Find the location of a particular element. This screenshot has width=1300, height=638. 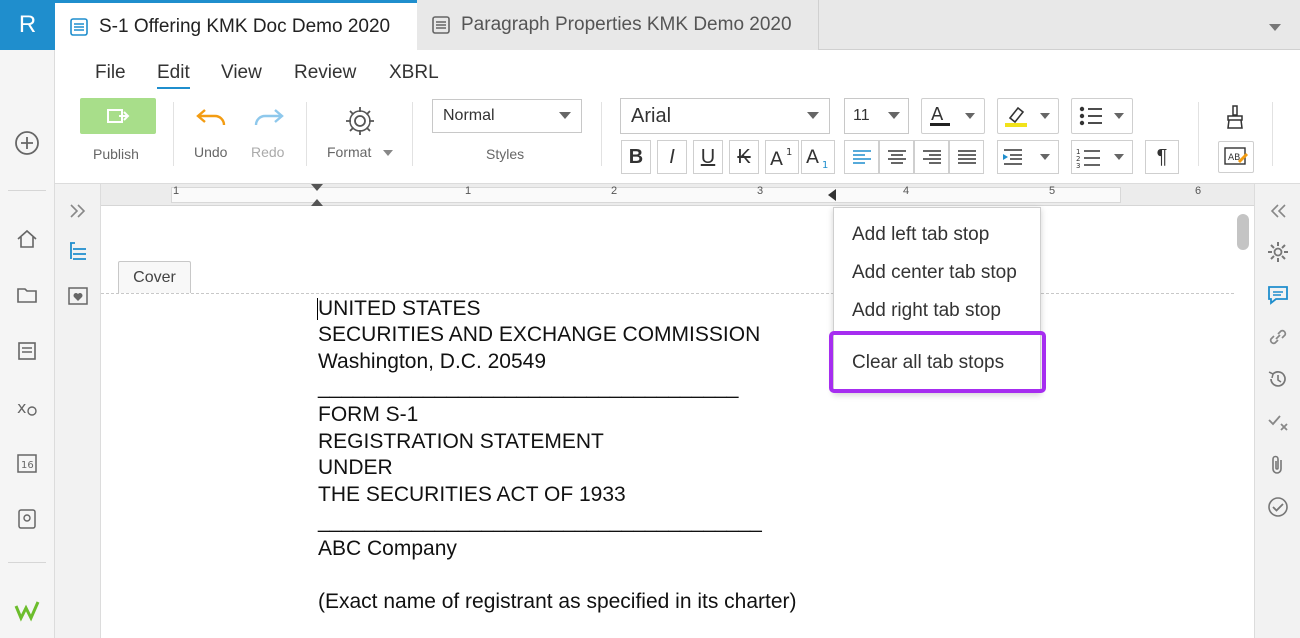

show-formatting-button: ¶ is located at coordinates (1162, 157).